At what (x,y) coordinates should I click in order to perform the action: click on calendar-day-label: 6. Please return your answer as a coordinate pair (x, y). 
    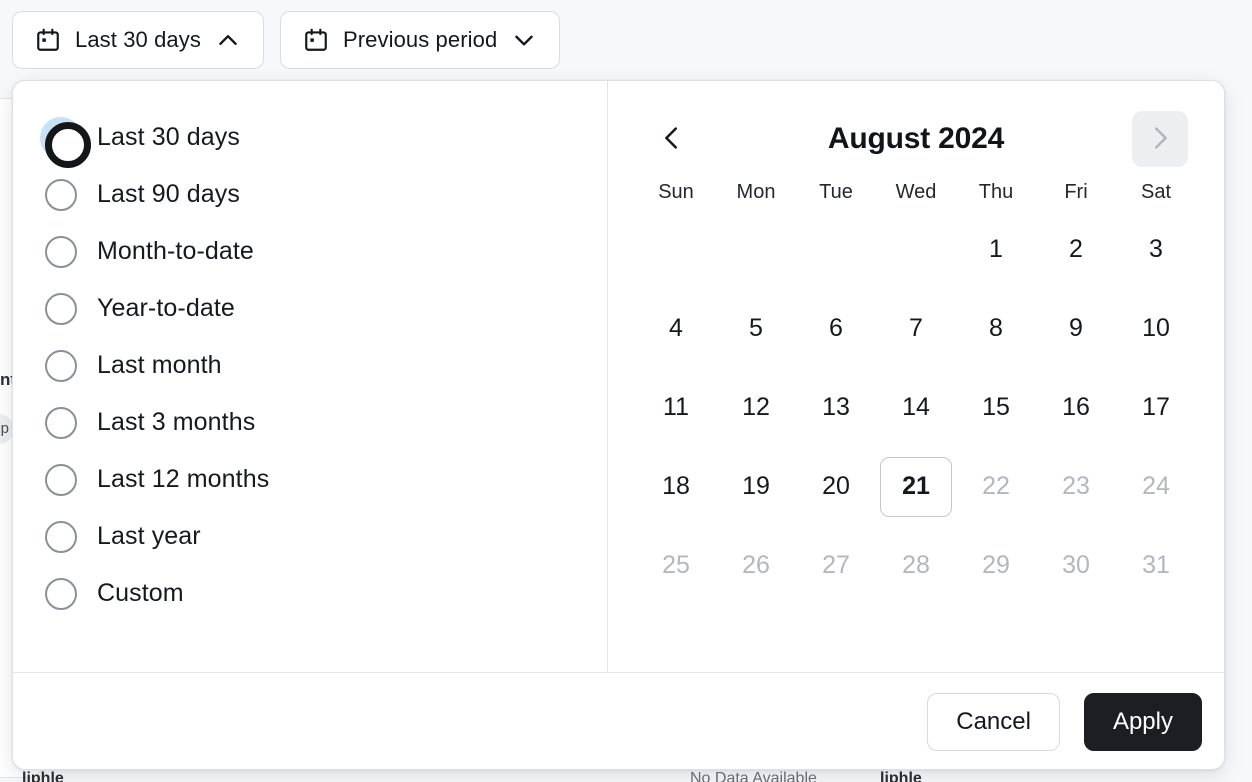
    Looking at the image, I should click on (836, 328).